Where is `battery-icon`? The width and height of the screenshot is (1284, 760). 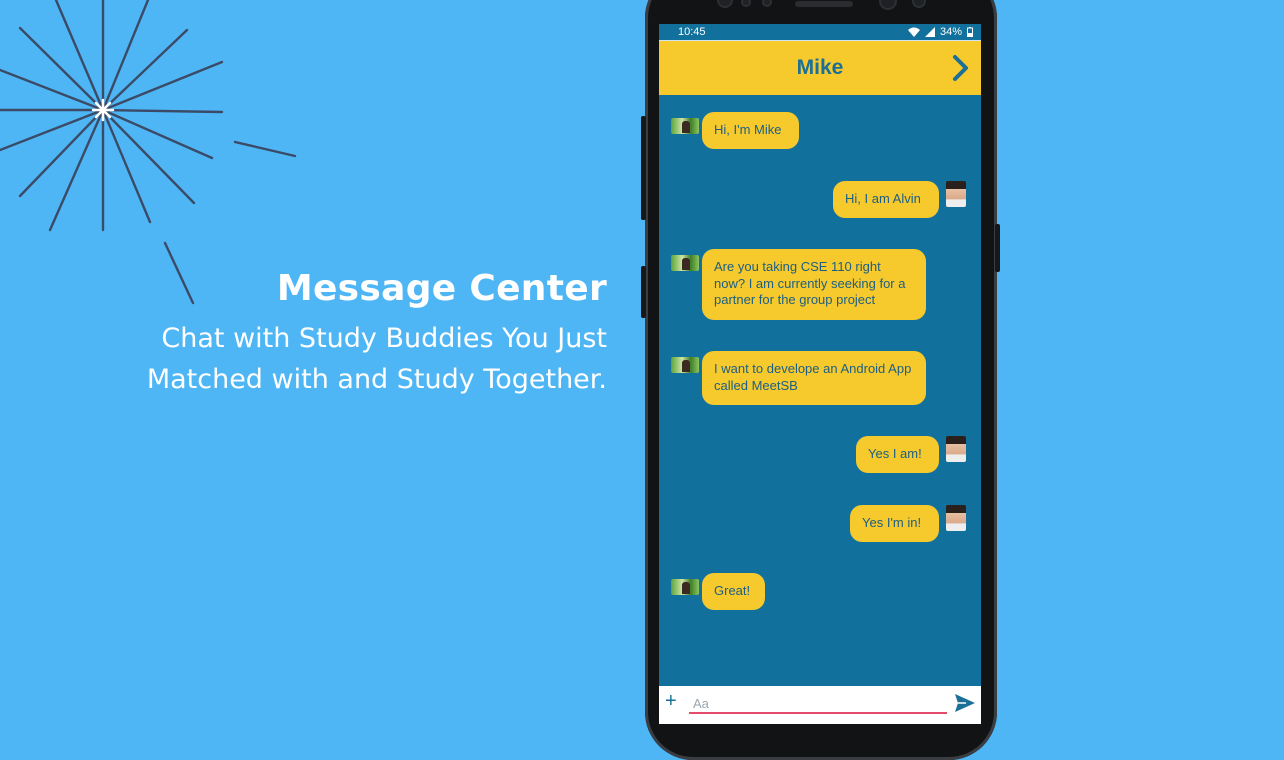 battery-icon is located at coordinates (970, 32).